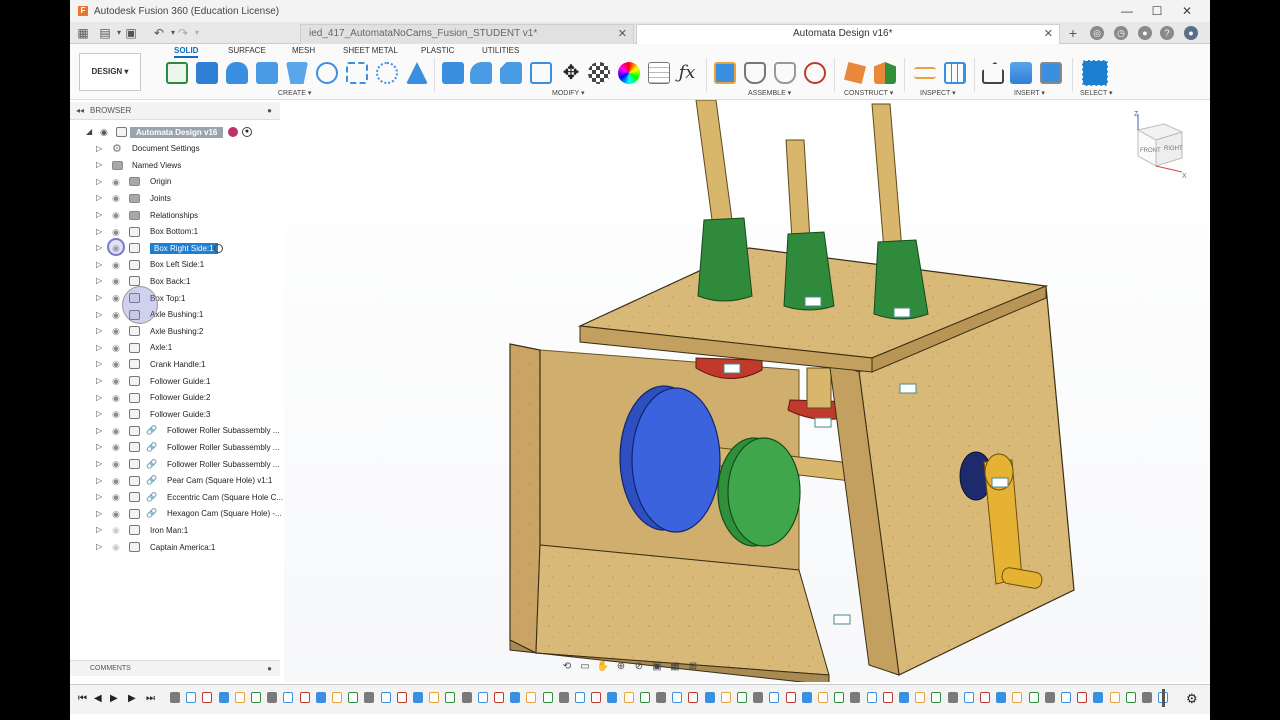 The image size is (1280, 720). What do you see at coordinates (1187, 11) in the screenshot?
I see `close-window-button: ✕` at bounding box center [1187, 11].